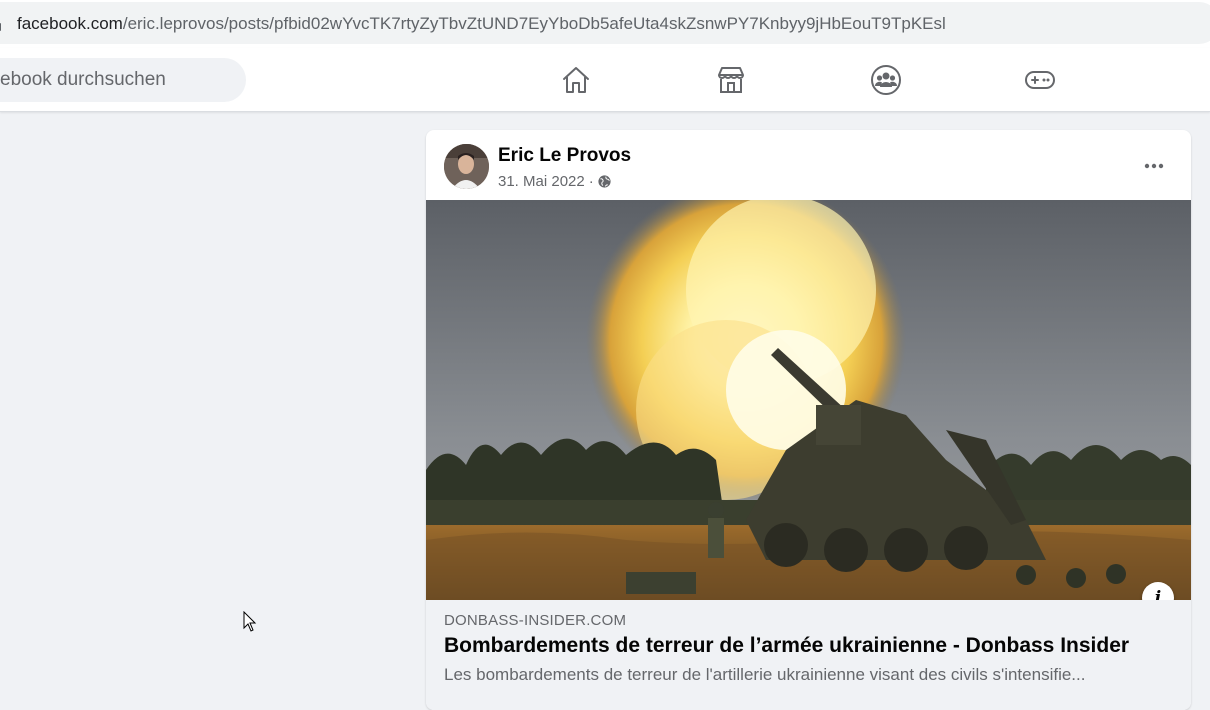 The width and height of the screenshot is (1210, 710). I want to click on globe-icon, so click(604, 181).